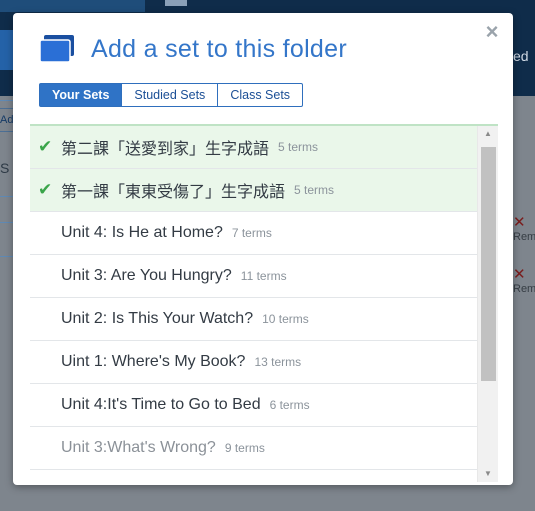 The height and width of the screenshot is (511, 535). Describe the element at coordinates (173, 192) in the screenshot. I see `set-title: 第一課「東東受傷了」生字成語` at that location.